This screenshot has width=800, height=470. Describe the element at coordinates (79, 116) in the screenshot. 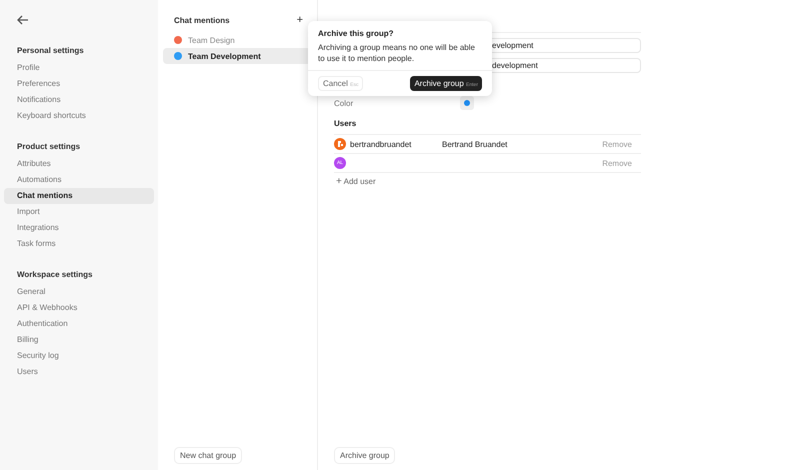

I see `sidebar-item: Keyboard shortcuts` at that location.